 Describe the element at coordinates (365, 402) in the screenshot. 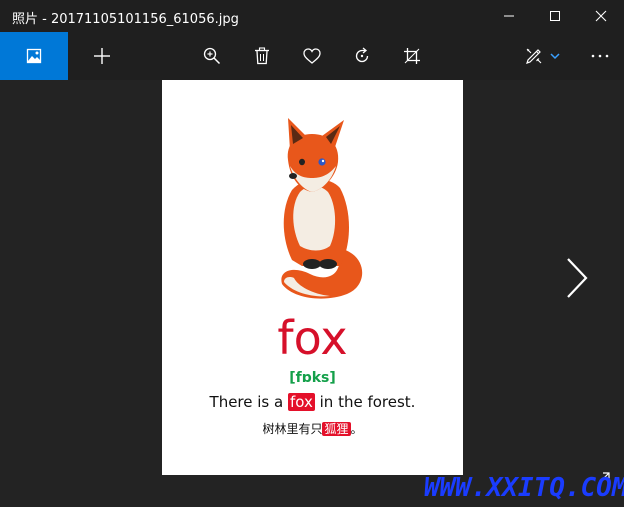

I see `sentence-after: in the forest.` at that location.